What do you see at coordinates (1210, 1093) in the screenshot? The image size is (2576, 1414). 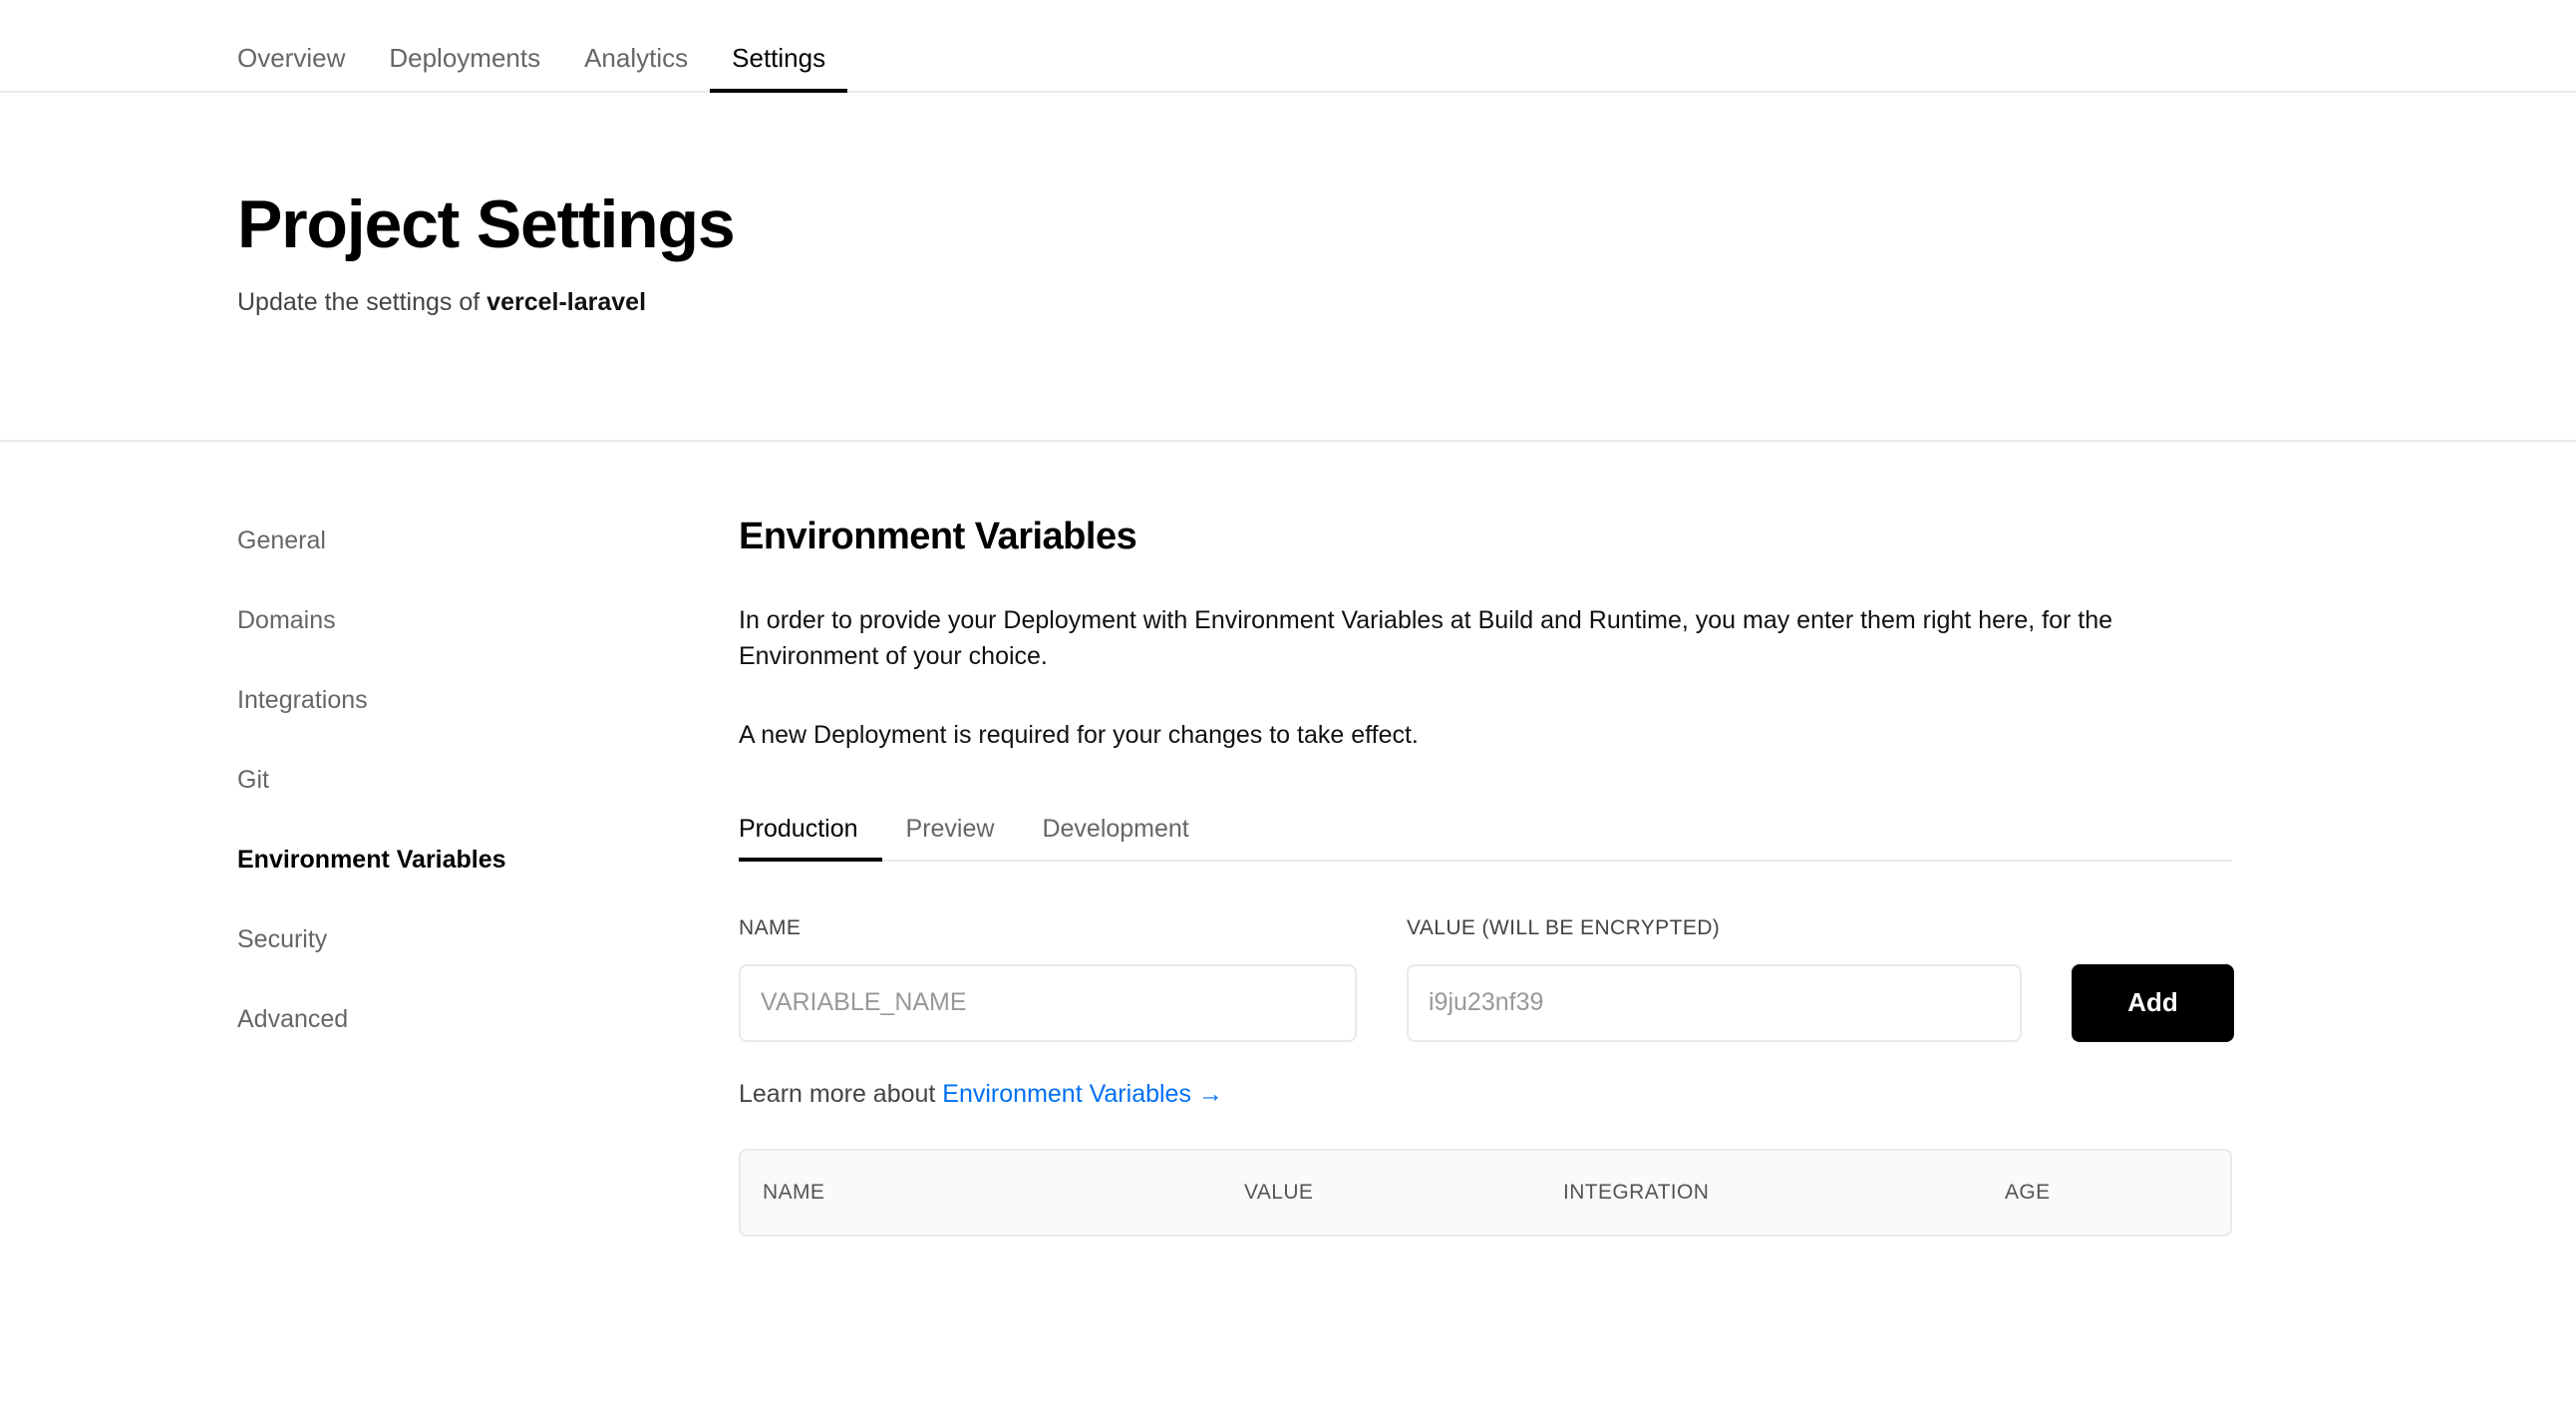 I see `arrow-right-icon: →` at bounding box center [1210, 1093].